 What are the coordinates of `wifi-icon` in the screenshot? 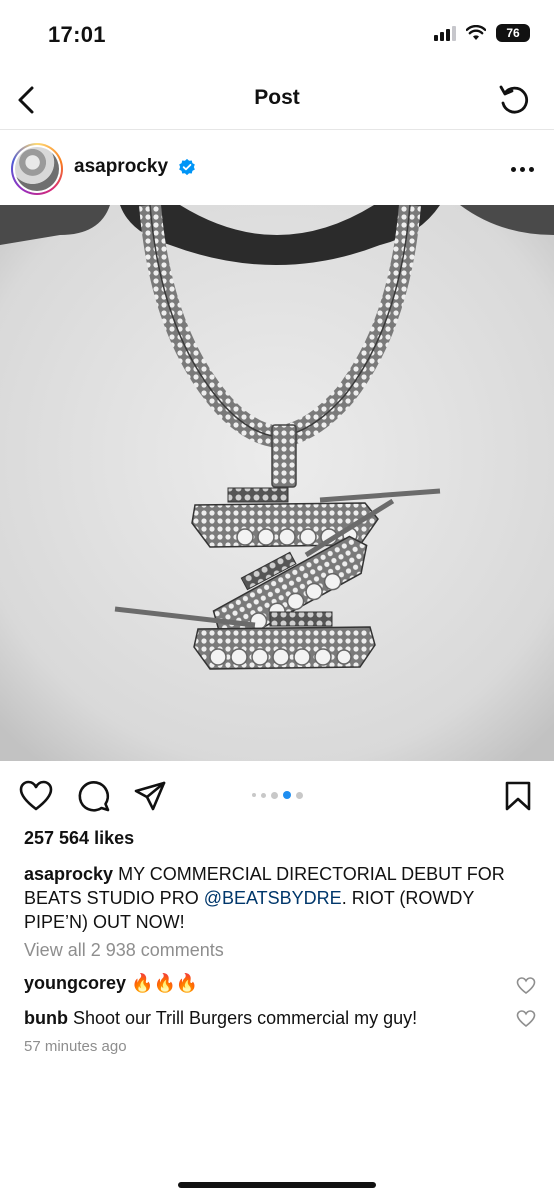 It's located at (476, 32).